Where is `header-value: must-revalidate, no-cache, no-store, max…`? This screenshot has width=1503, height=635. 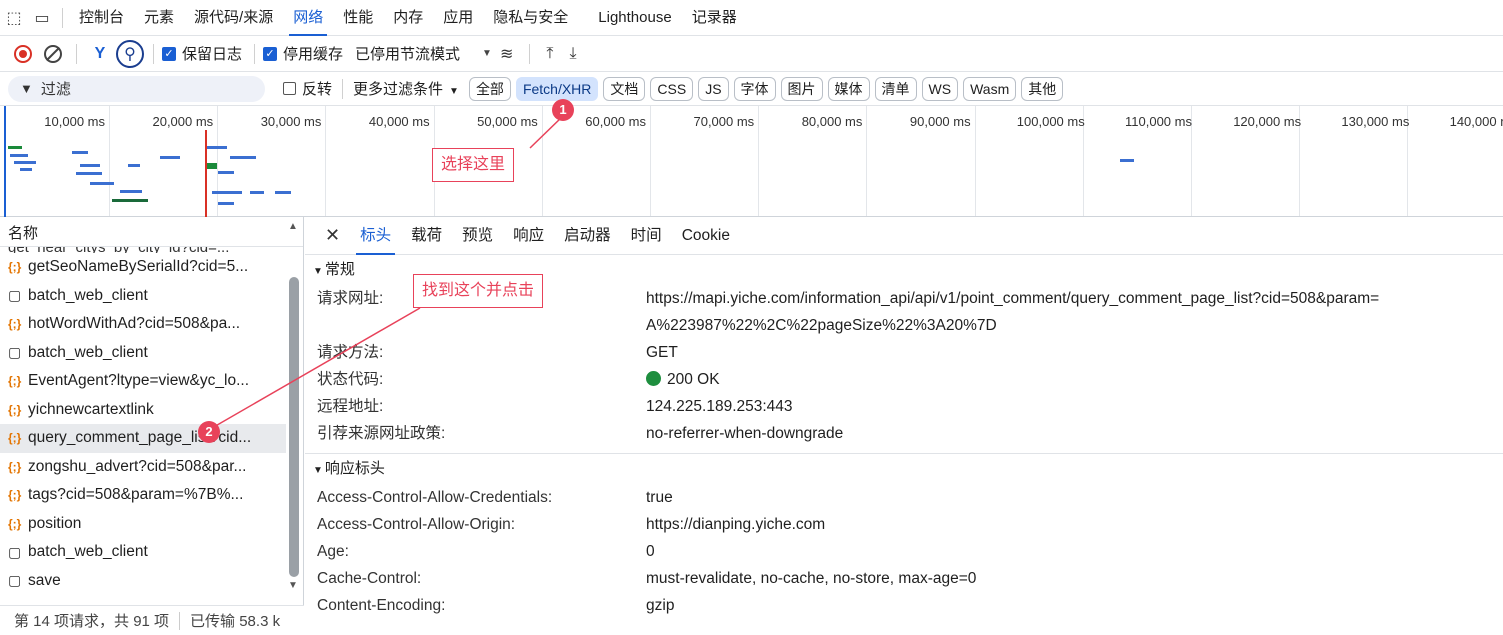
header-value: must-revalidate, no-cache, no-store, max… is located at coordinates (811, 578).